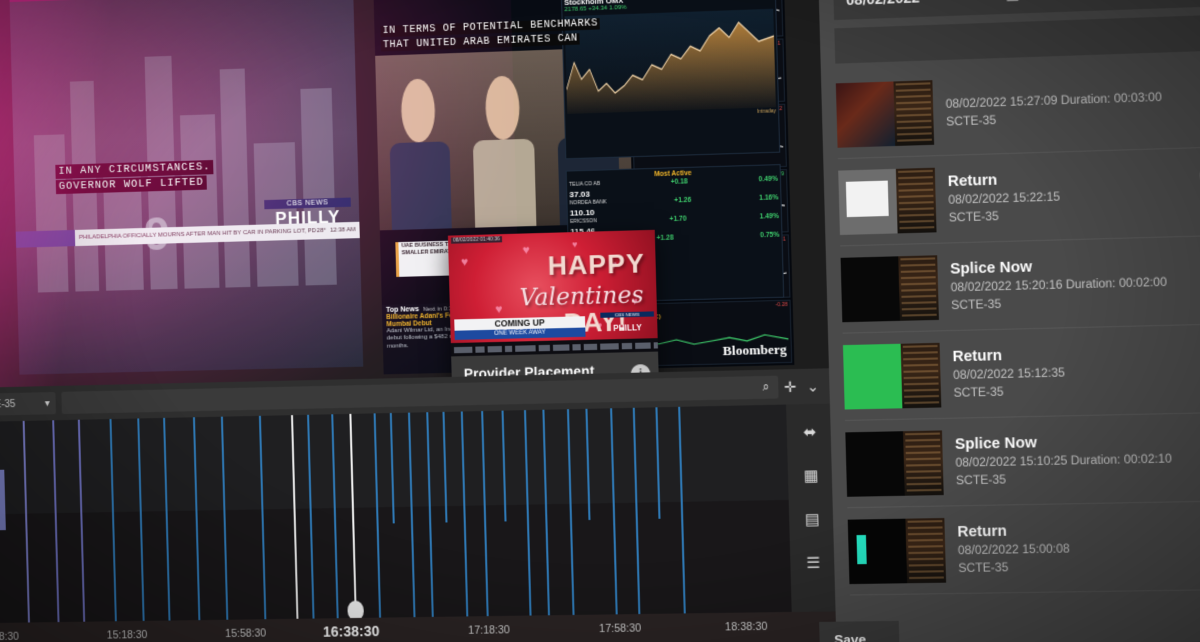 The height and width of the screenshot is (642, 1200). What do you see at coordinates (1009, 375) in the screenshot?
I see `list-item-detail: 08/02/2022 15:12:35` at bounding box center [1009, 375].